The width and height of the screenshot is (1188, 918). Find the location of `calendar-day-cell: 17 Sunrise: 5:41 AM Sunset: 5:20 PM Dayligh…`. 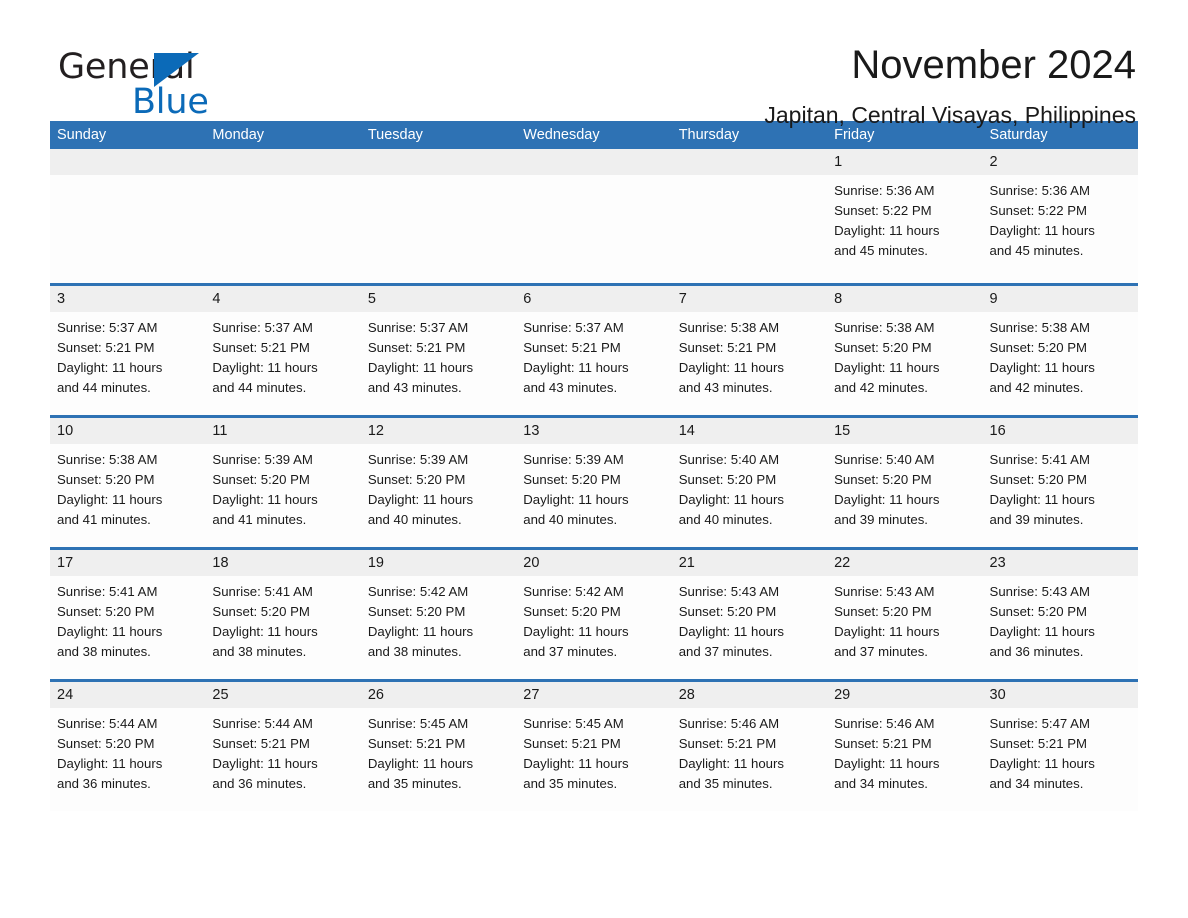

calendar-day-cell: 17 Sunrise: 5:41 AM Sunset: 5:20 PM Dayligh… is located at coordinates (128, 614).